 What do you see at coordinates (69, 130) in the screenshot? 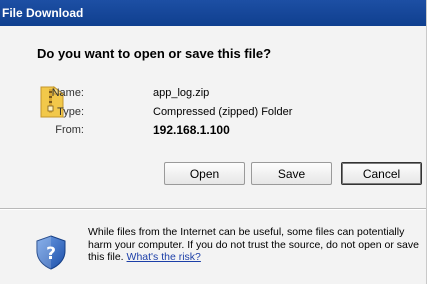
I see `file-from-label: From:` at bounding box center [69, 130].